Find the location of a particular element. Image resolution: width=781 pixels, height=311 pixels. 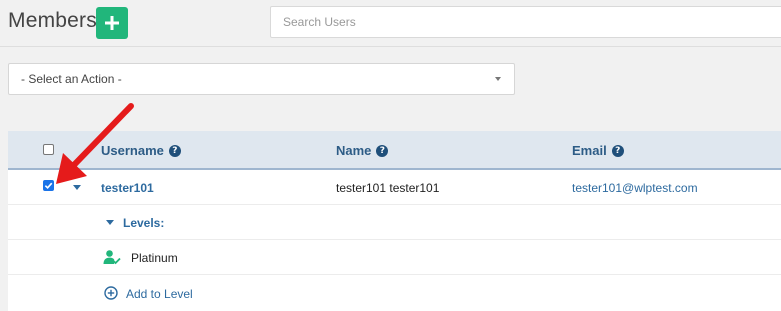

bulk-action-selected: - Select an Action - is located at coordinates (71, 79).